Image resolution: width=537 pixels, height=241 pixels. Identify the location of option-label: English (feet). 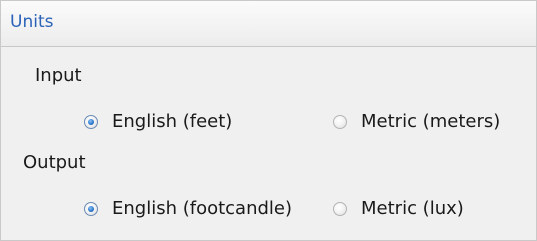
(172, 121).